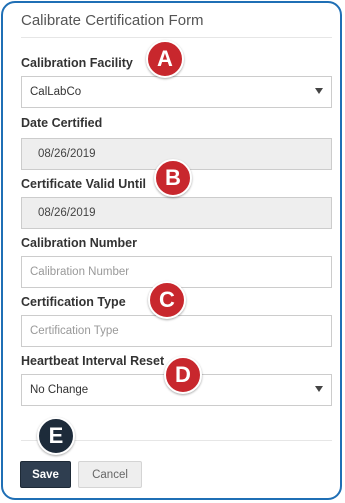 This screenshot has height=503, width=345. What do you see at coordinates (167, 300) in the screenshot?
I see `callout-c-badge: C` at bounding box center [167, 300].